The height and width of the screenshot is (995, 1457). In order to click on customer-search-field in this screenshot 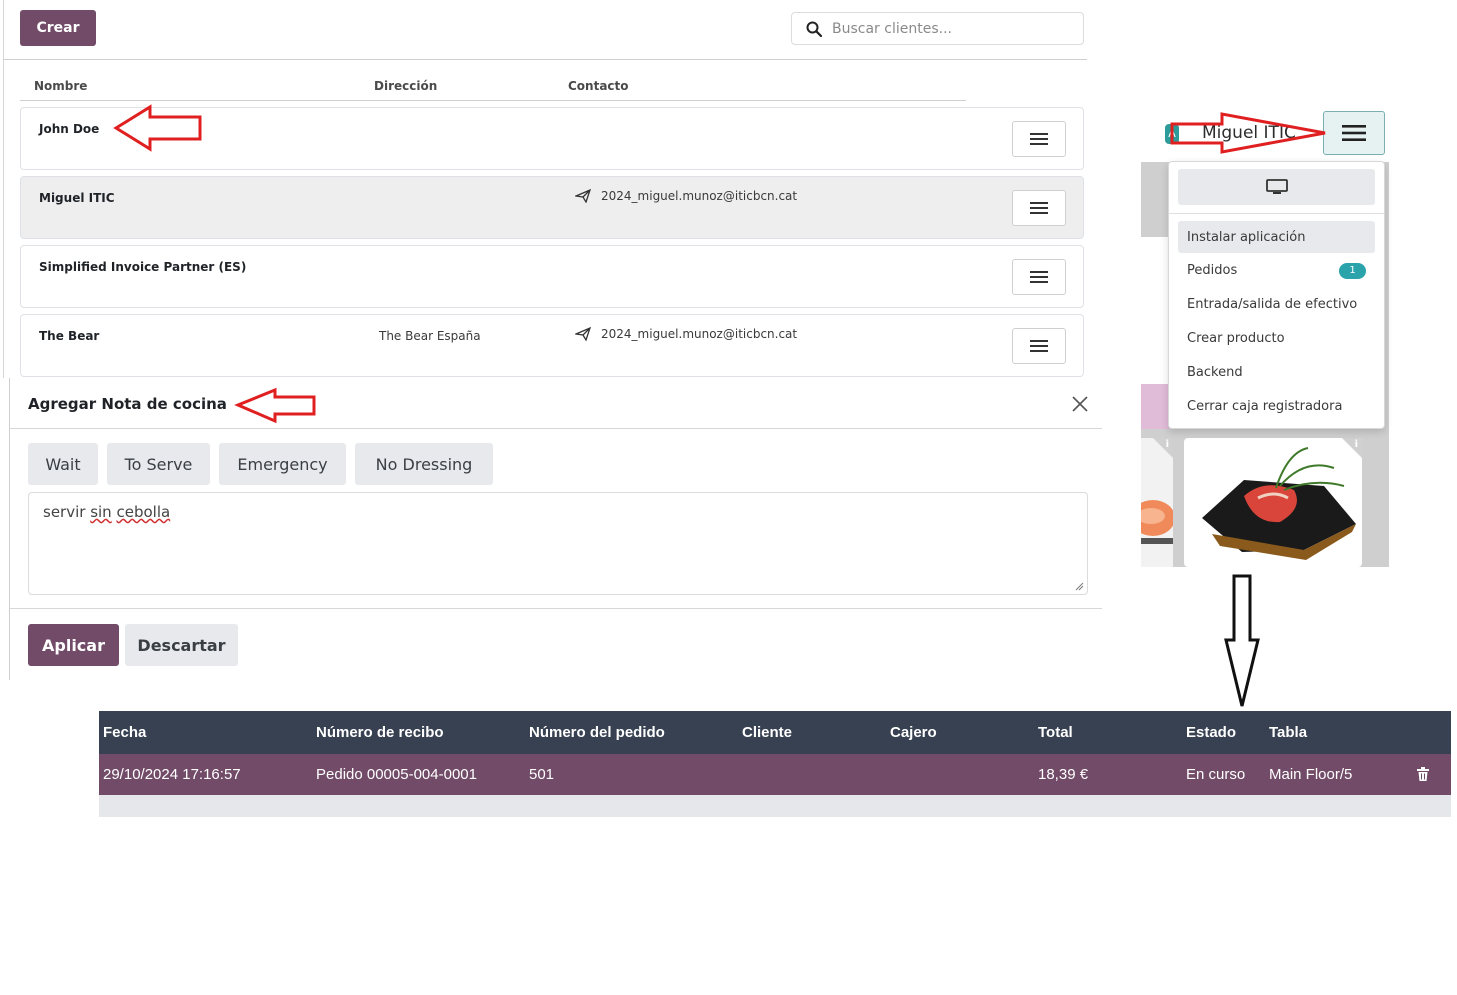, I will do `click(937, 28)`.